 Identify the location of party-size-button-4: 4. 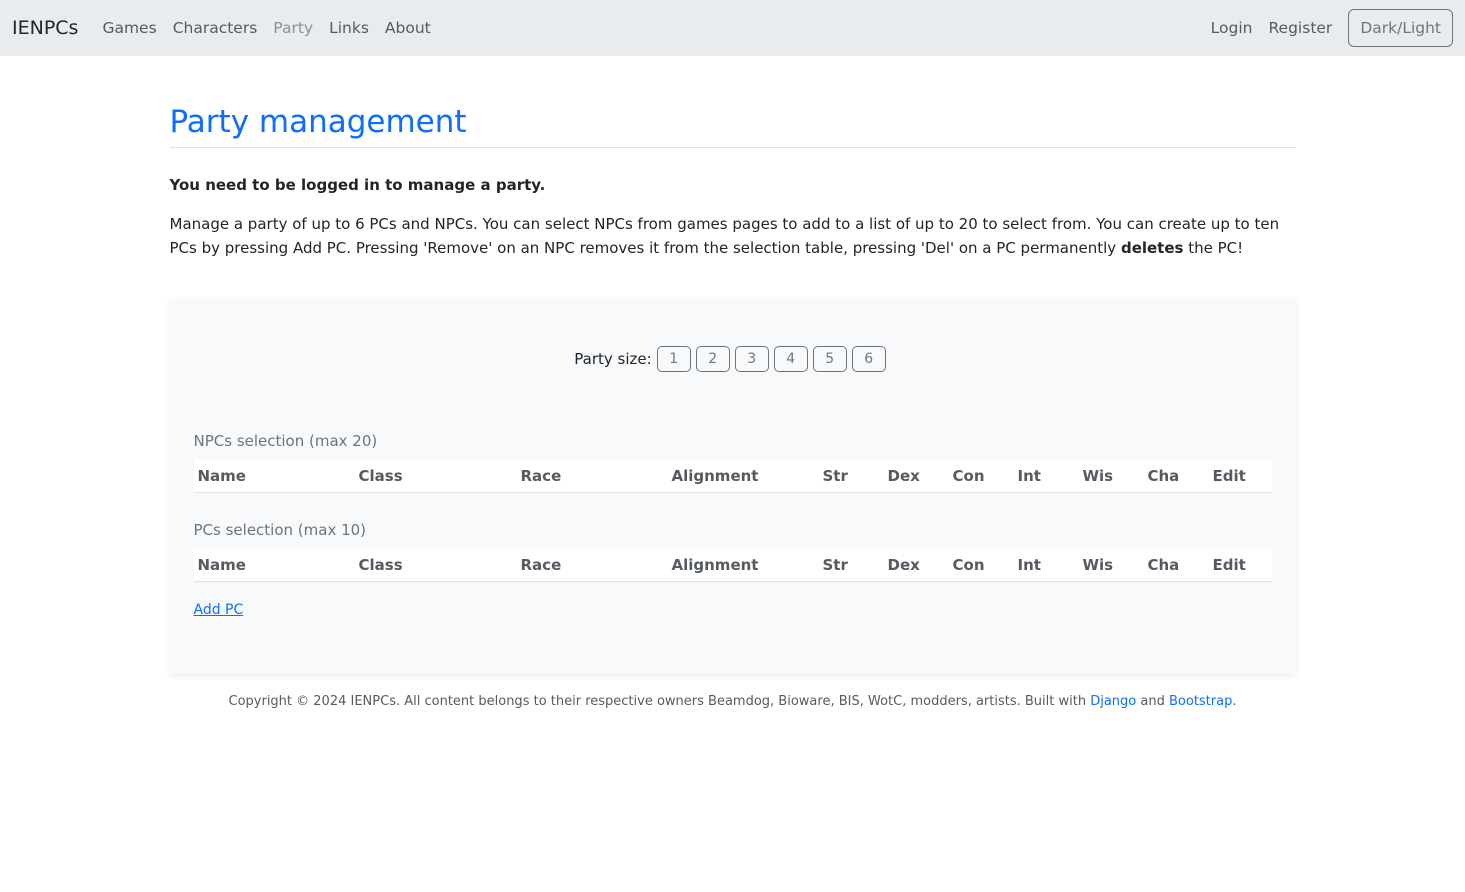
(790, 359).